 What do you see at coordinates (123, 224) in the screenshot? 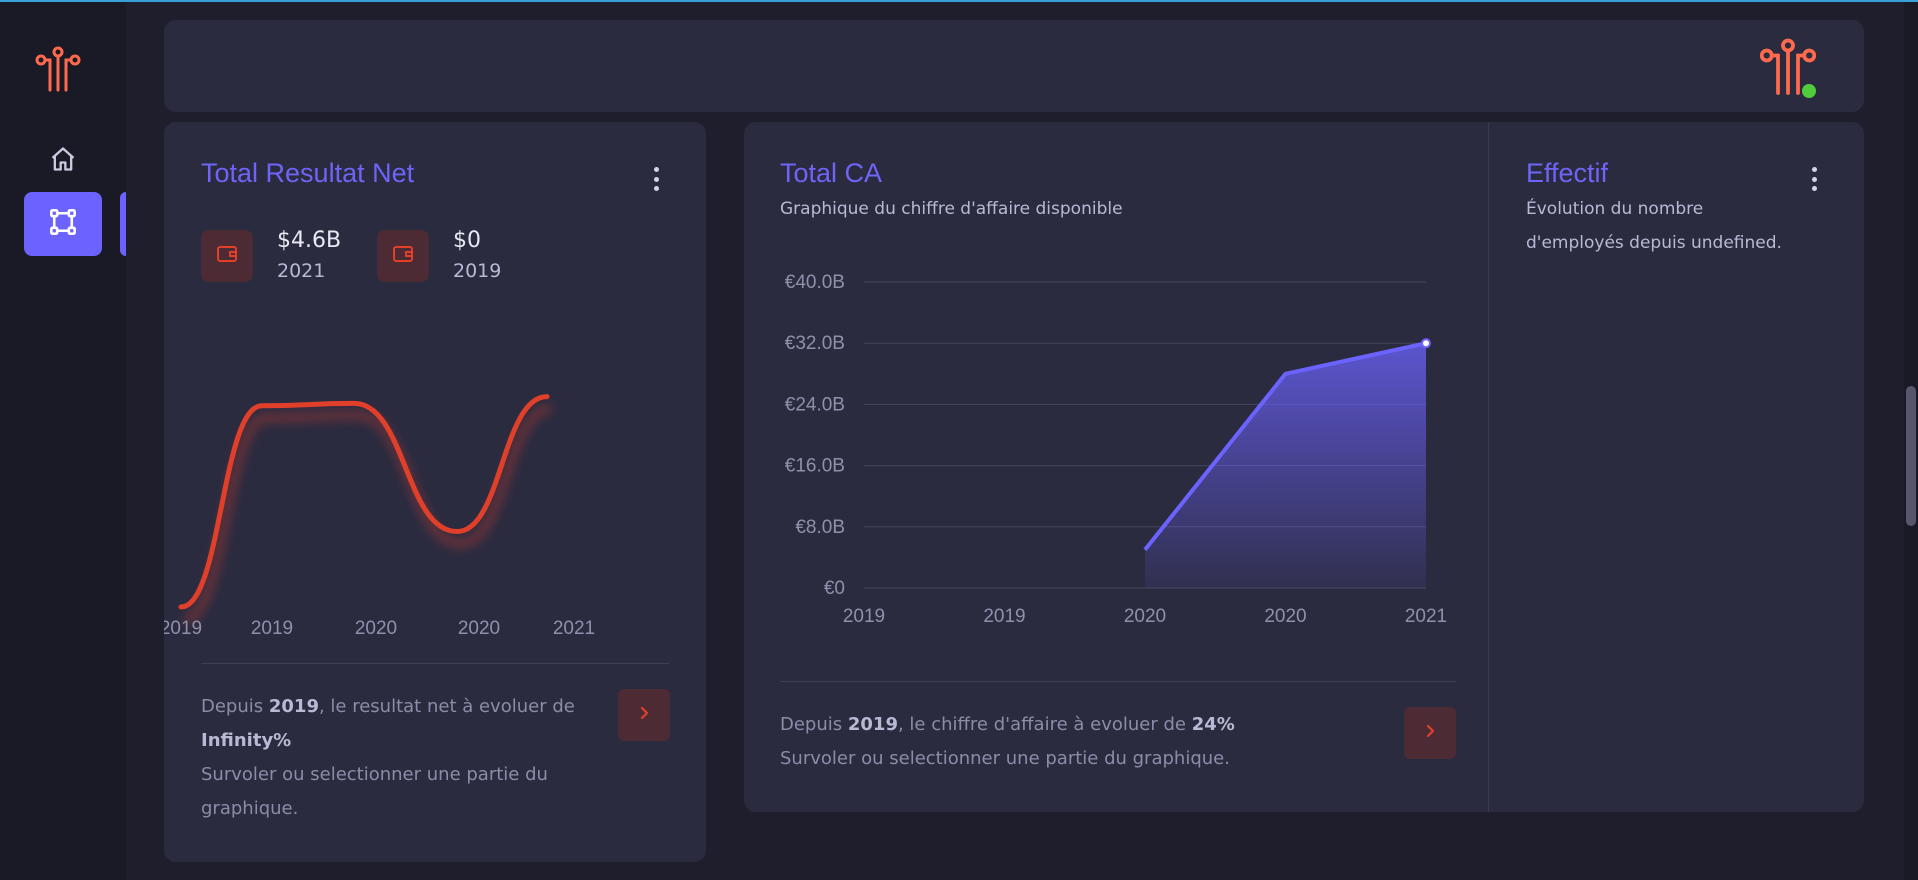
I see `active-nav-indicator` at bounding box center [123, 224].